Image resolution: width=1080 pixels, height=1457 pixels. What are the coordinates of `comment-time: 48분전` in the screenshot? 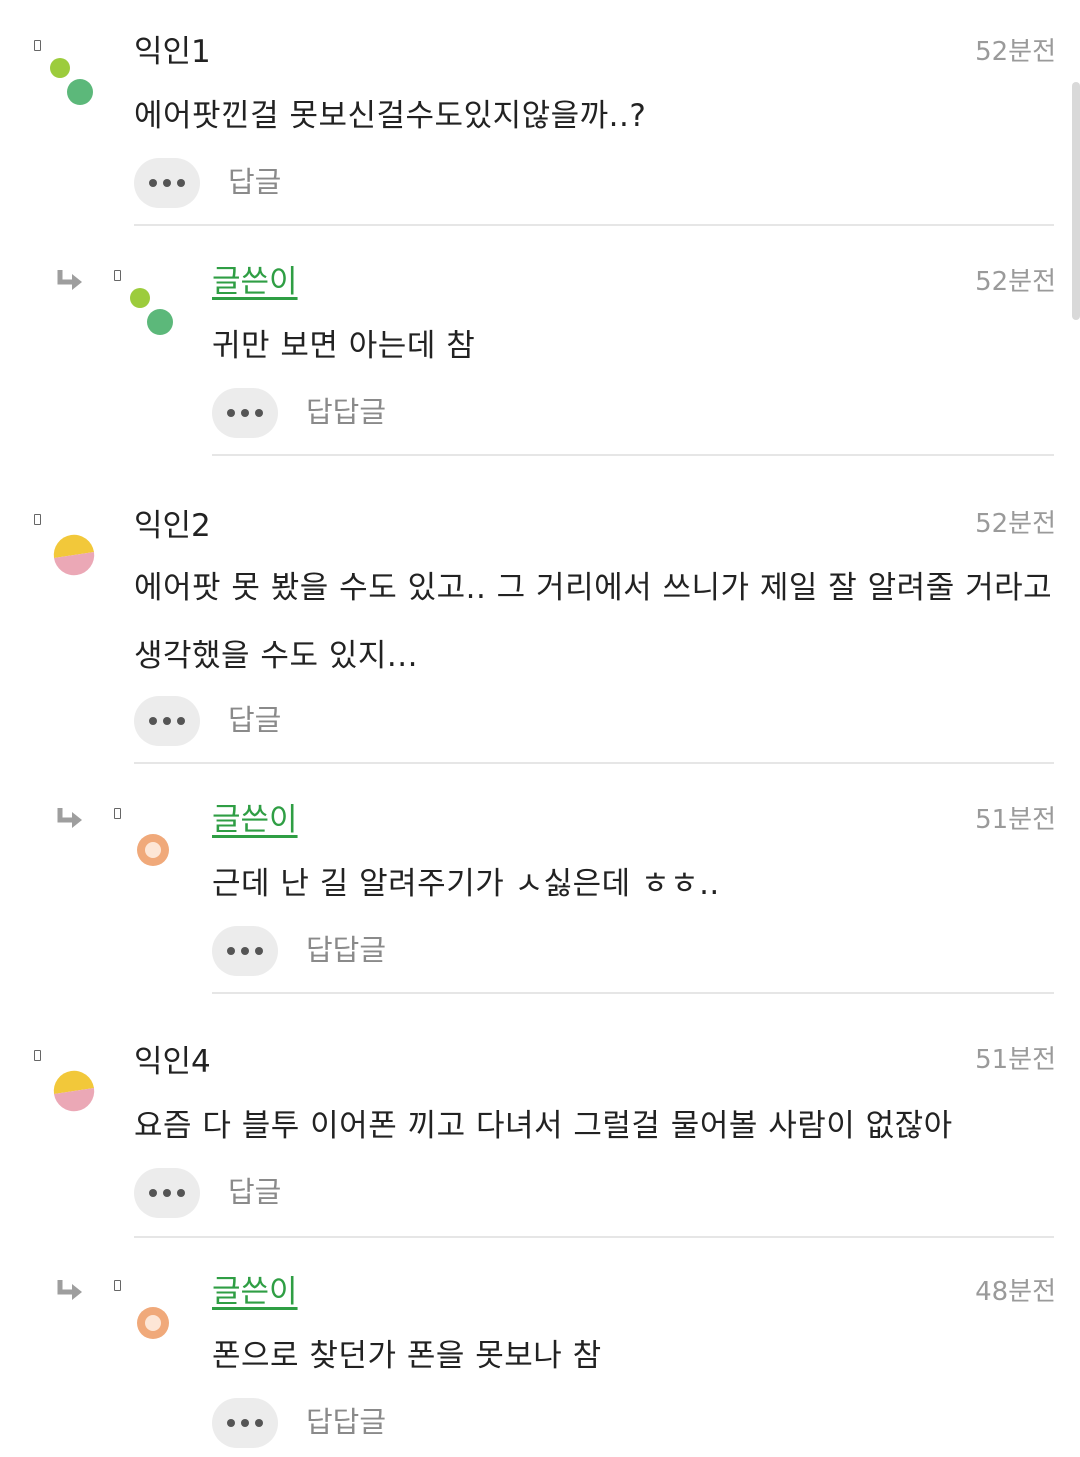 It's located at (1015, 1292).